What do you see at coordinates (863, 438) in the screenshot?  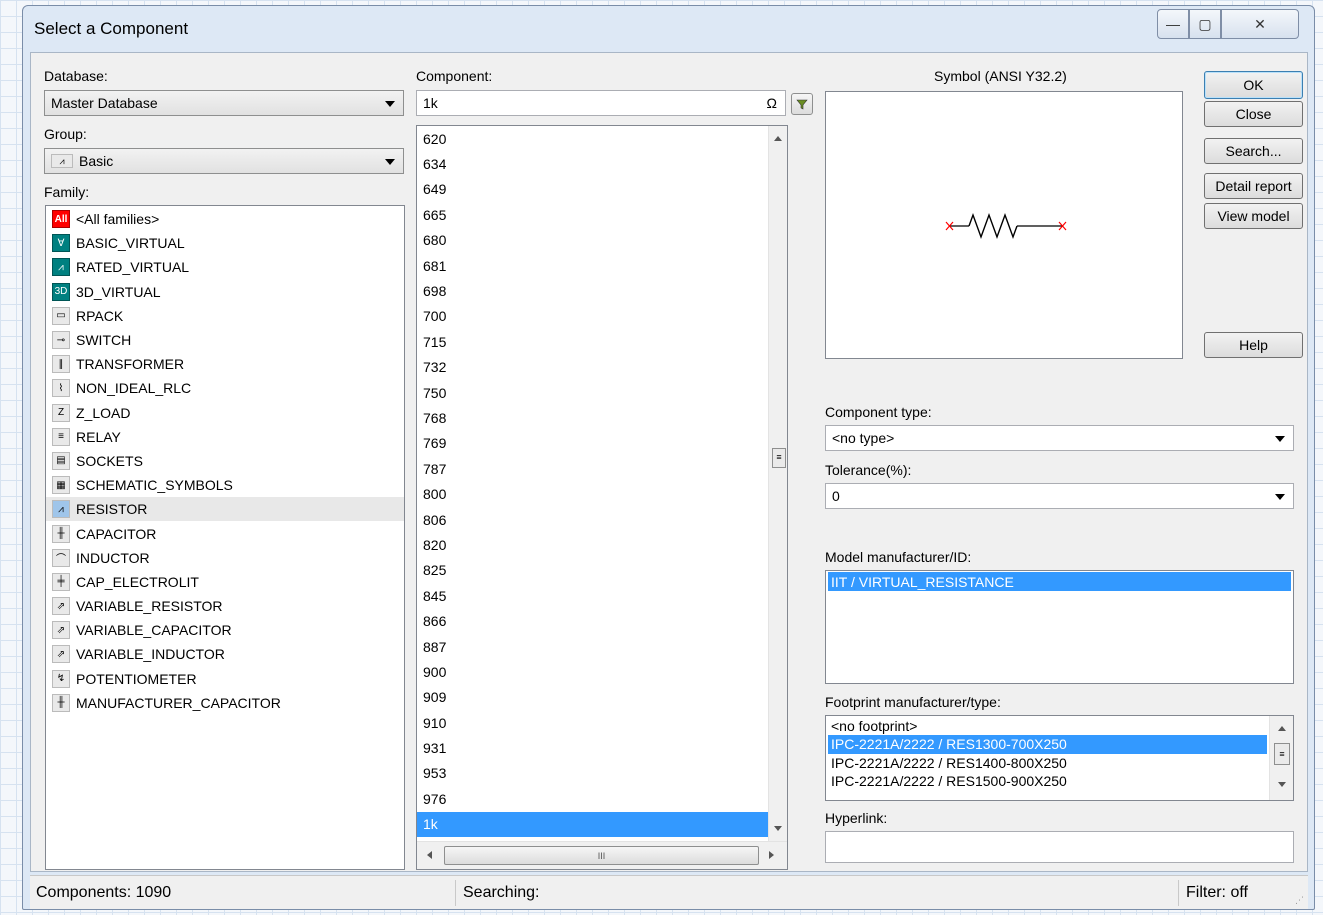 I see `component-type-value: <no type>` at bounding box center [863, 438].